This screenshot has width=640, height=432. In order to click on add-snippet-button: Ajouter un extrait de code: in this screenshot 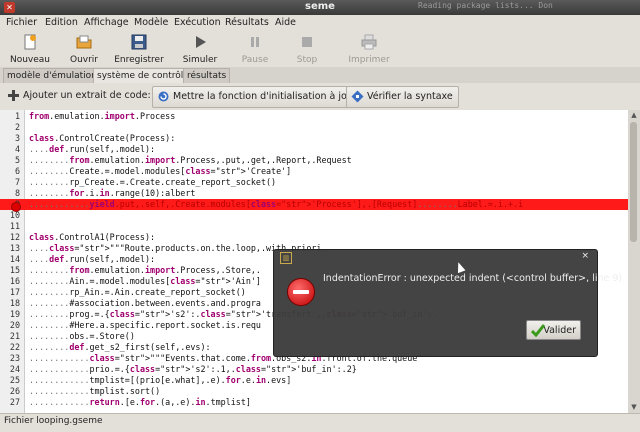, I will do `click(79, 96)`.